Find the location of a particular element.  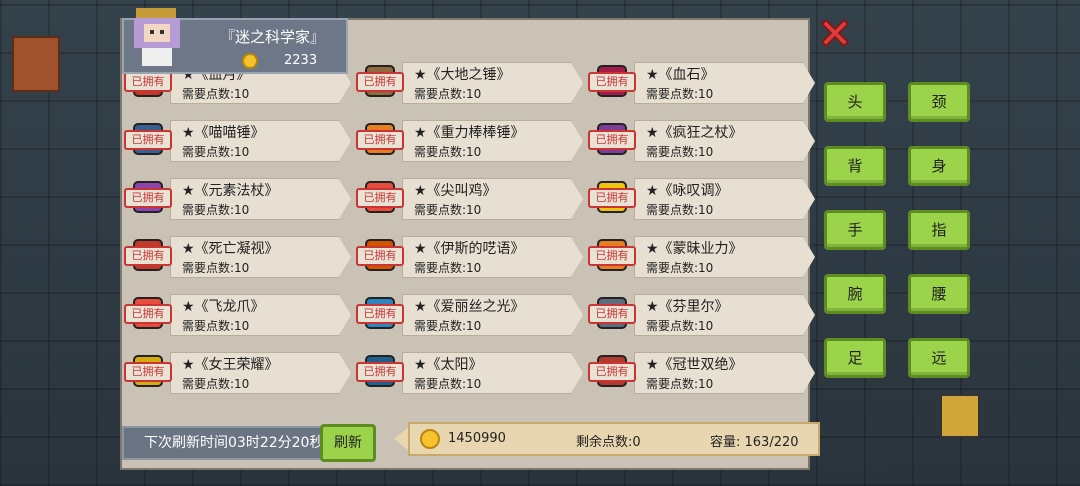

item-card: 已拥有 ★《血石》需要点数:10 is located at coordinates (700, 82).